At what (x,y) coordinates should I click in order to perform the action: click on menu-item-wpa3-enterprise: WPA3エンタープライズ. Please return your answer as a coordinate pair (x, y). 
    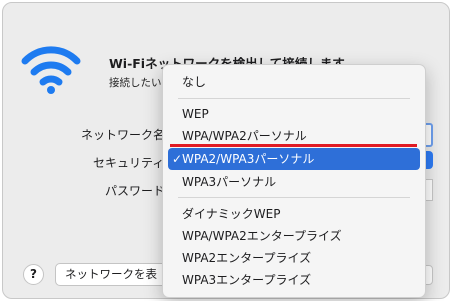
    Looking at the image, I should click on (294, 280).